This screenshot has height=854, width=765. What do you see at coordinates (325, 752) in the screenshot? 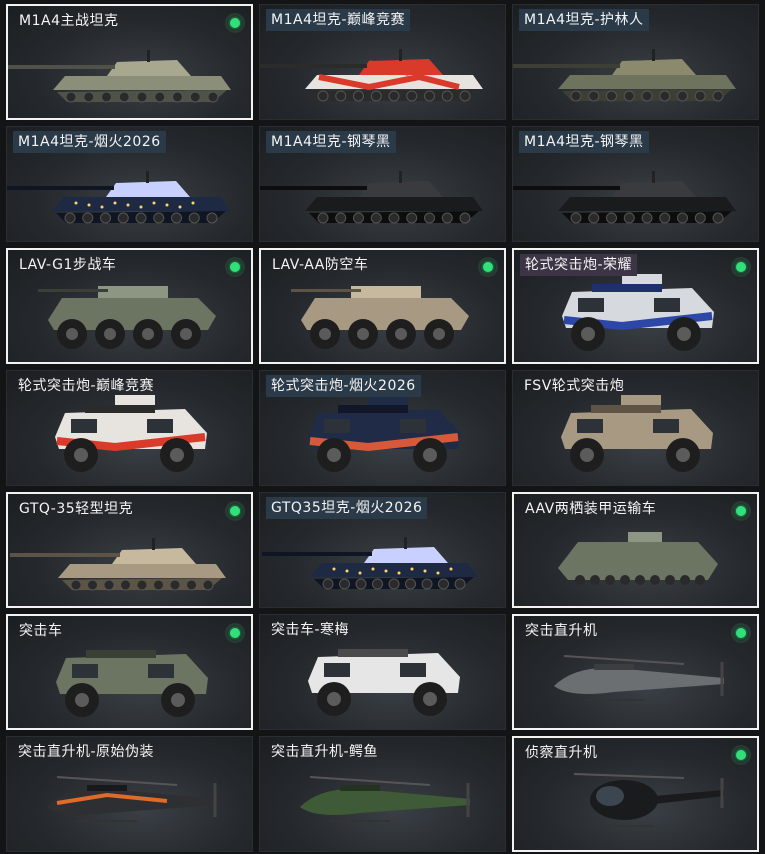
I see `vehicle-name: 突击直升机-鳄鱼` at bounding box center [325, 752].